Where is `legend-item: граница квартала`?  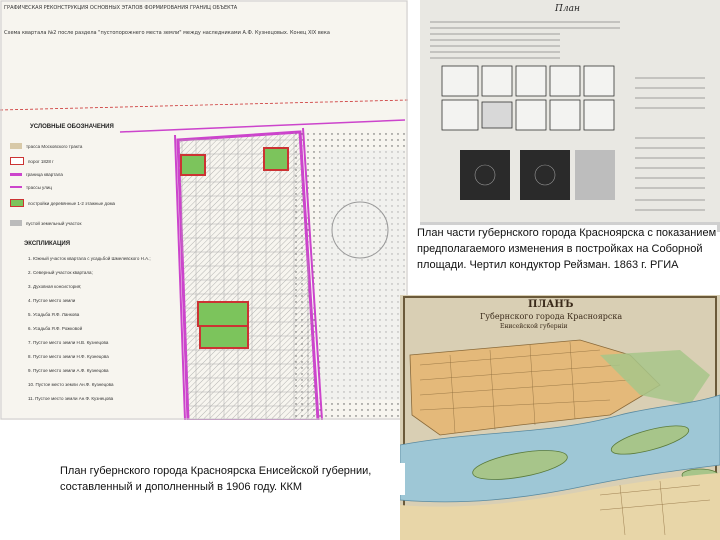
legend-item: граница квартала is located at coordinates (36, 174).